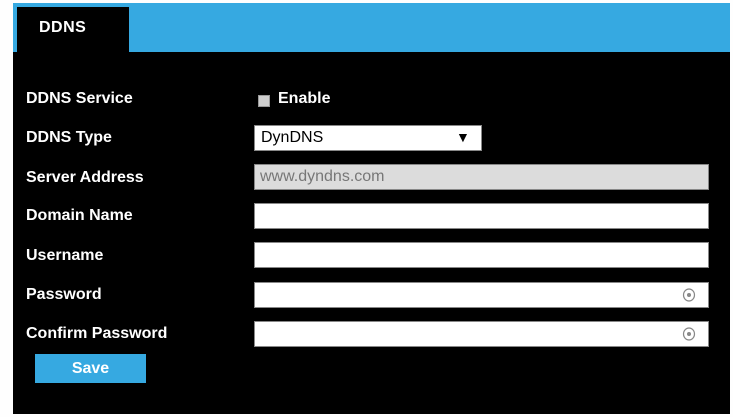  Describe the element at coordinates (371, 27) in the screenshot. I see `tab-bar: DDNS` at that location.